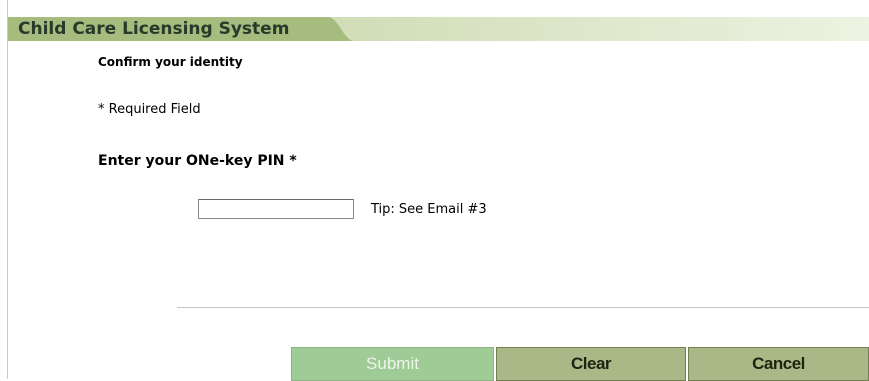 The image size is (869, 381). Describe the element at coordinates (7, 189) in the screenshot. I see `page-left-border` at that location.